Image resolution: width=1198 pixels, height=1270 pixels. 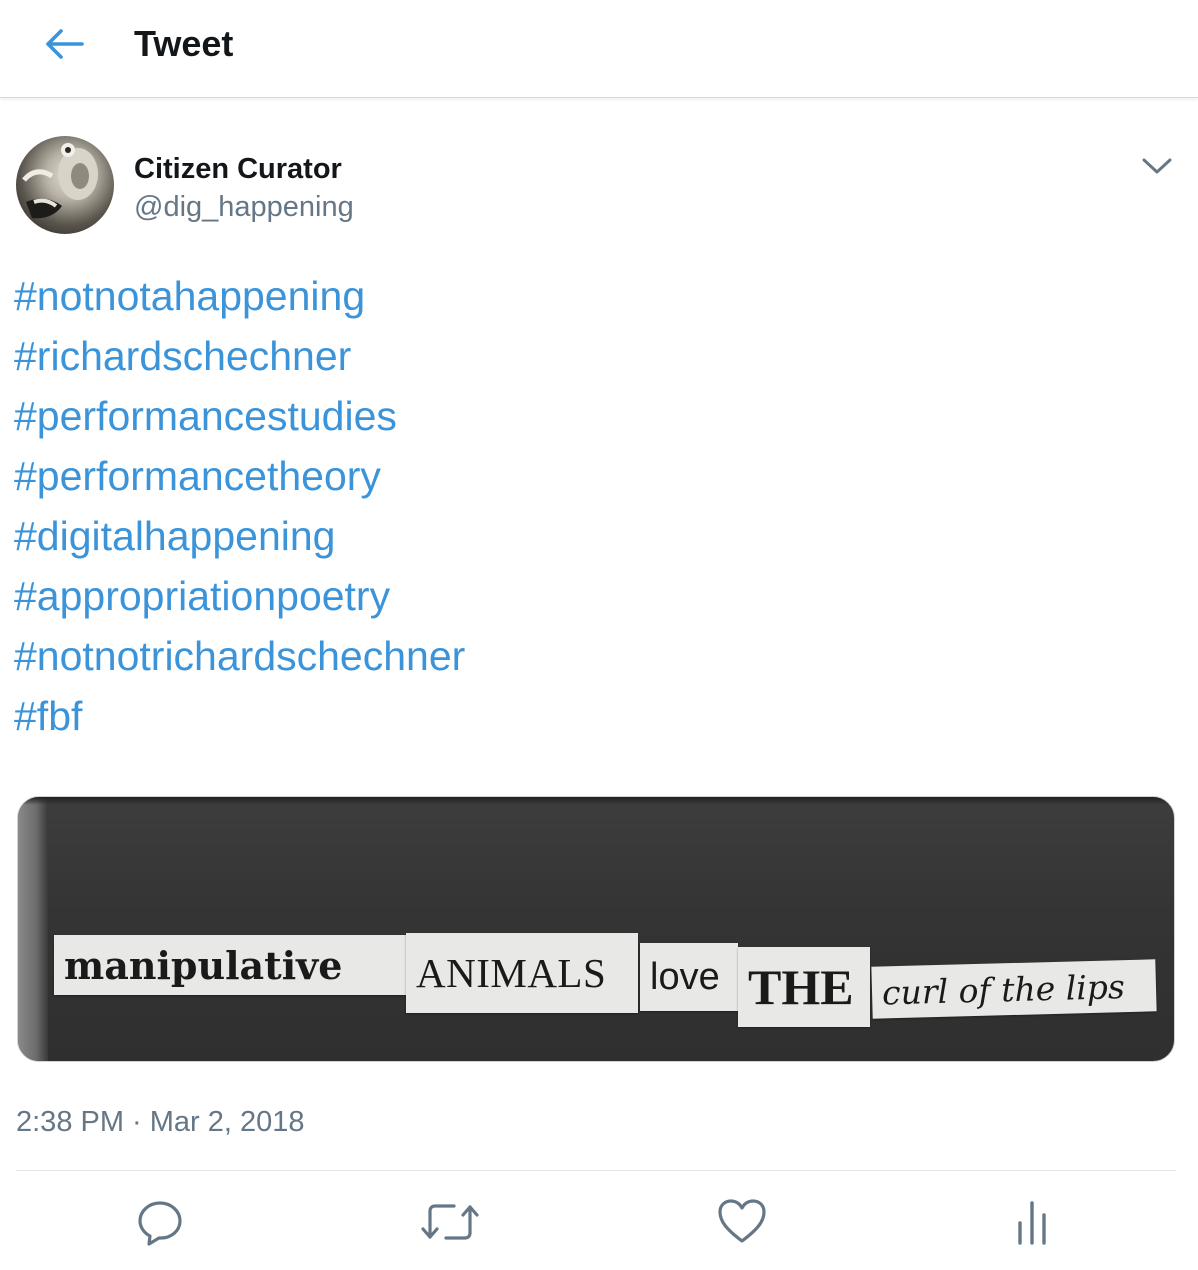 I want to click on page-title: Tweet, so click(x=184, y=43).